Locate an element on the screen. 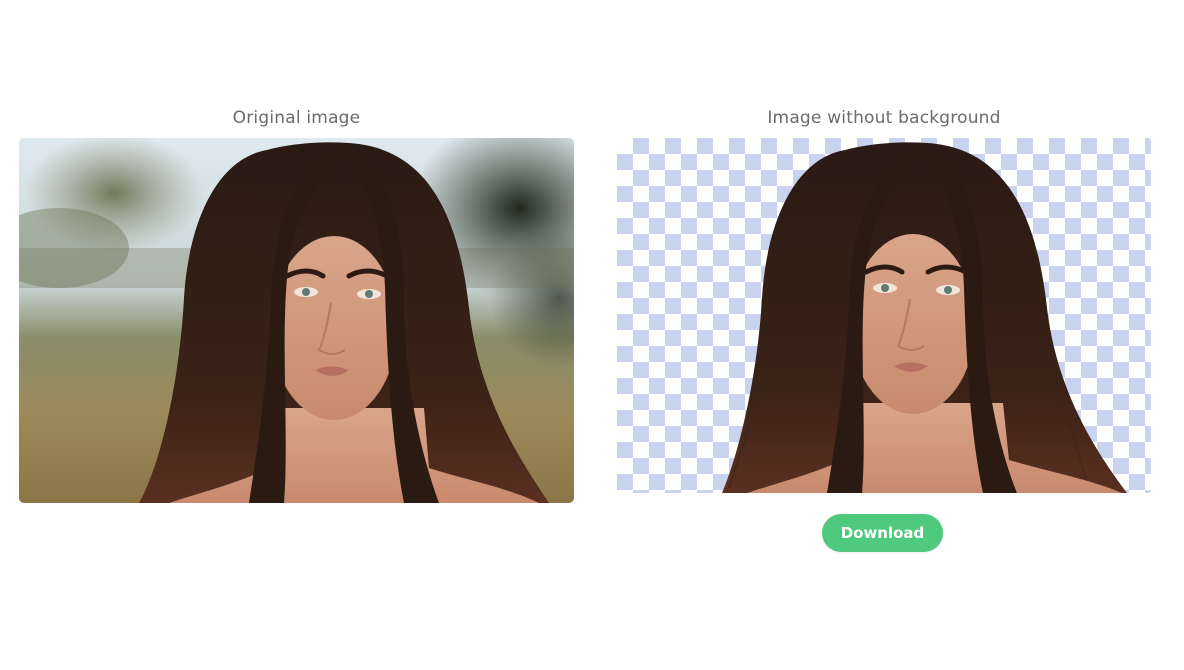  download-button: Download is located at coordinates (882, 533).